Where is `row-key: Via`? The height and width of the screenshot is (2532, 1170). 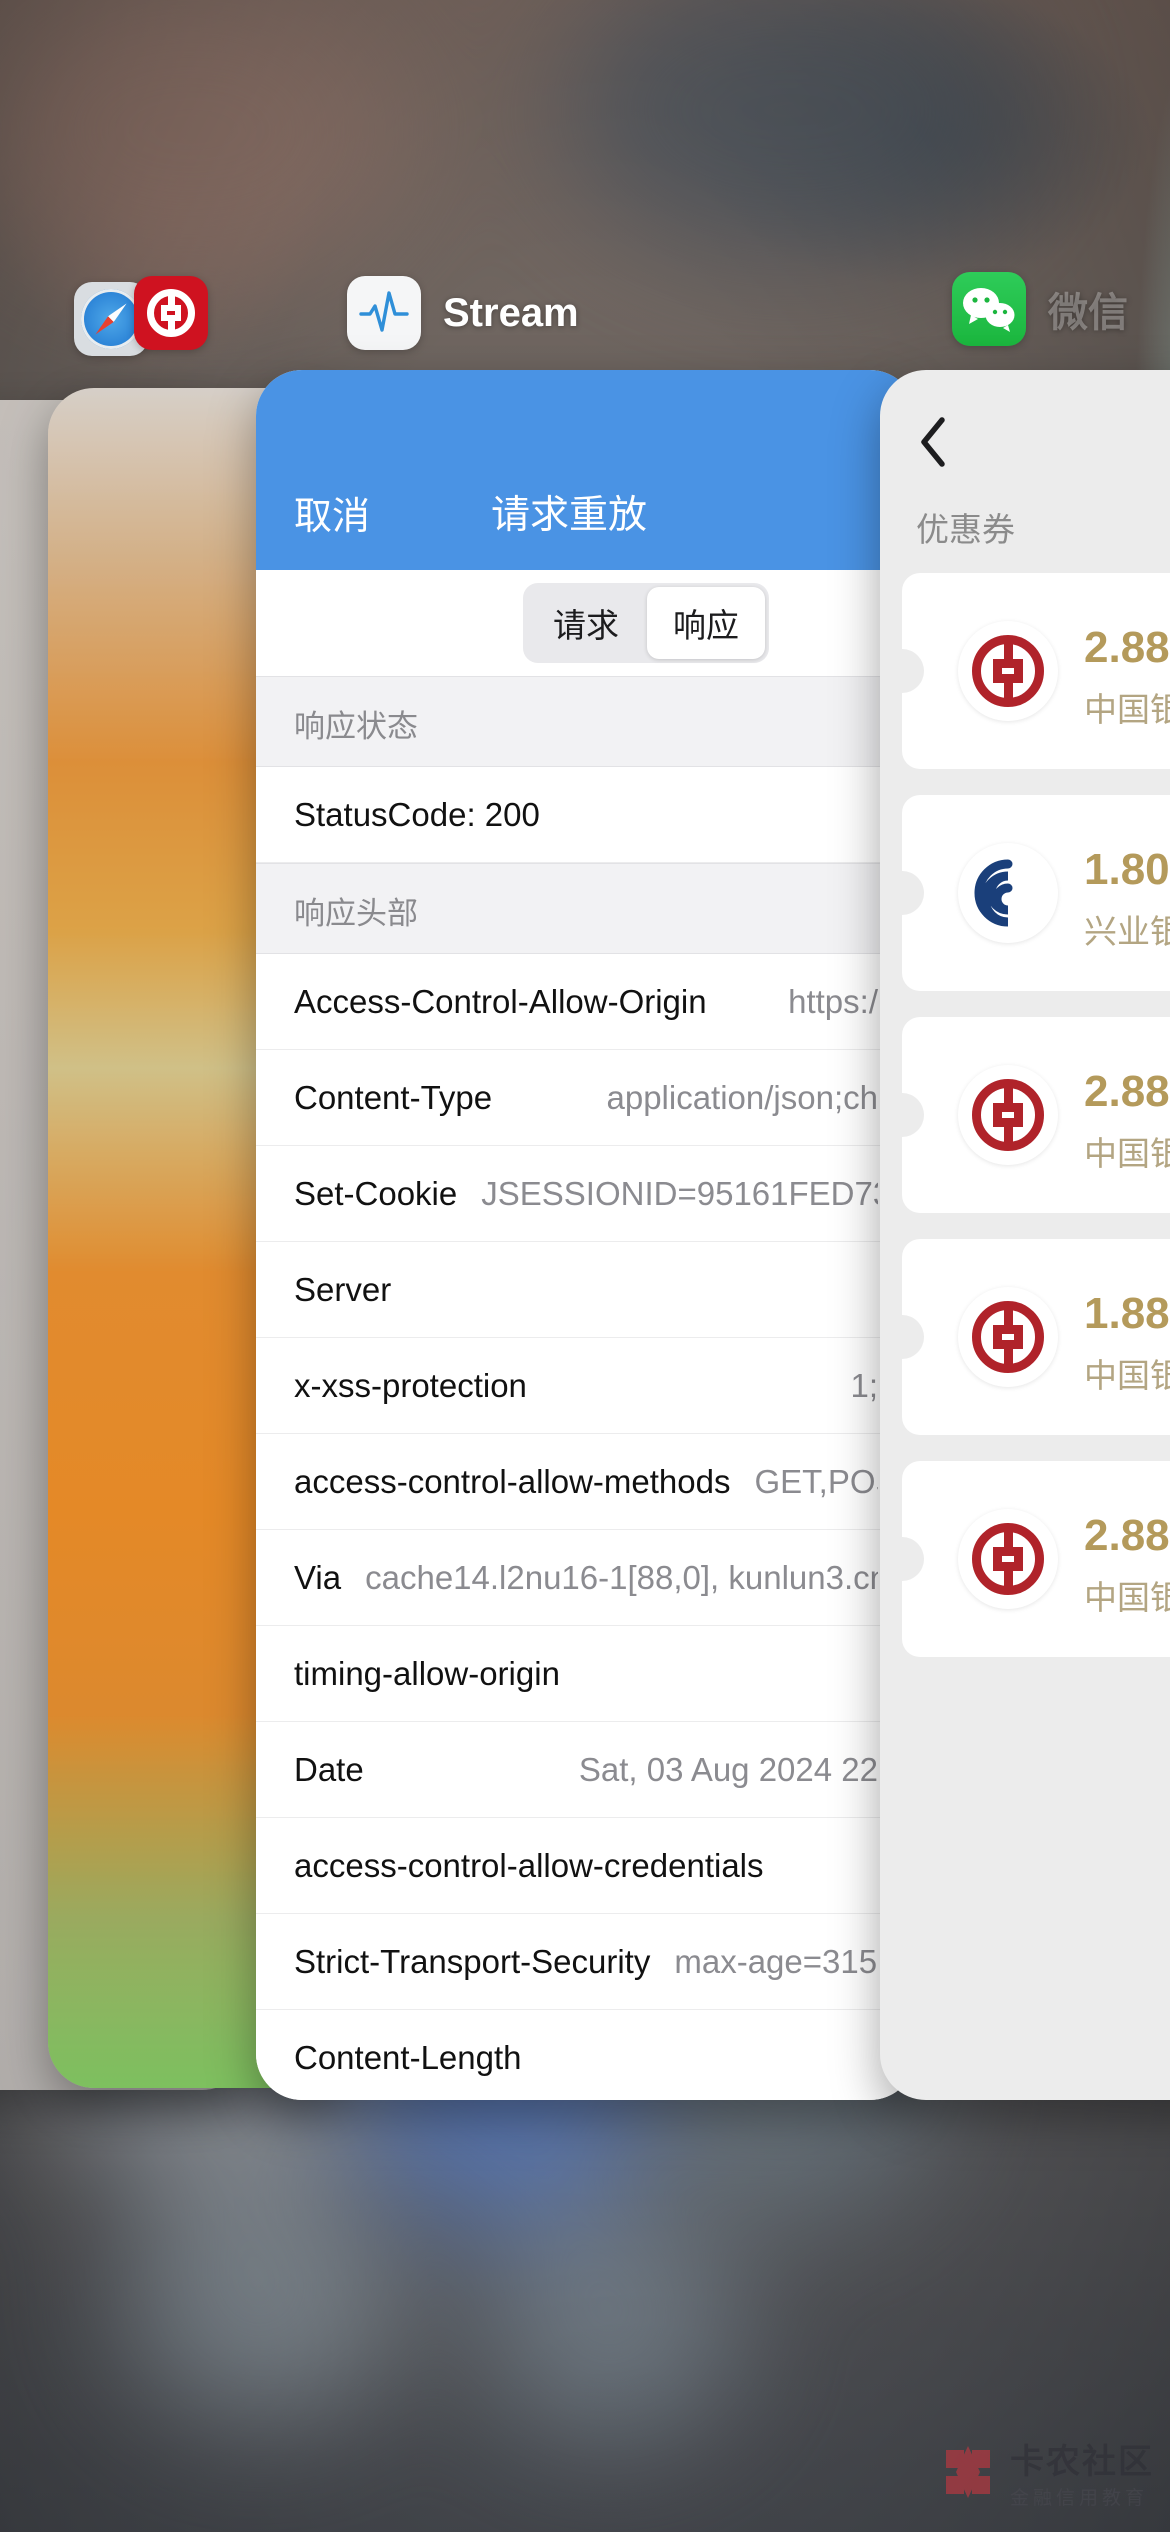
row-key: Via is located at coordinates (318, 1577).